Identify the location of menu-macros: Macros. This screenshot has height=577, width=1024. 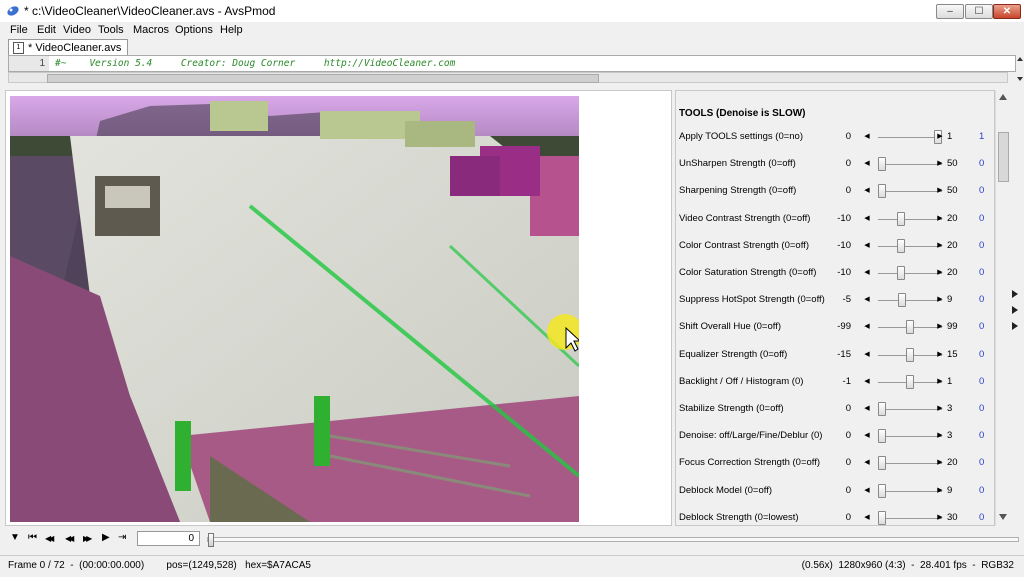
(151, 30).